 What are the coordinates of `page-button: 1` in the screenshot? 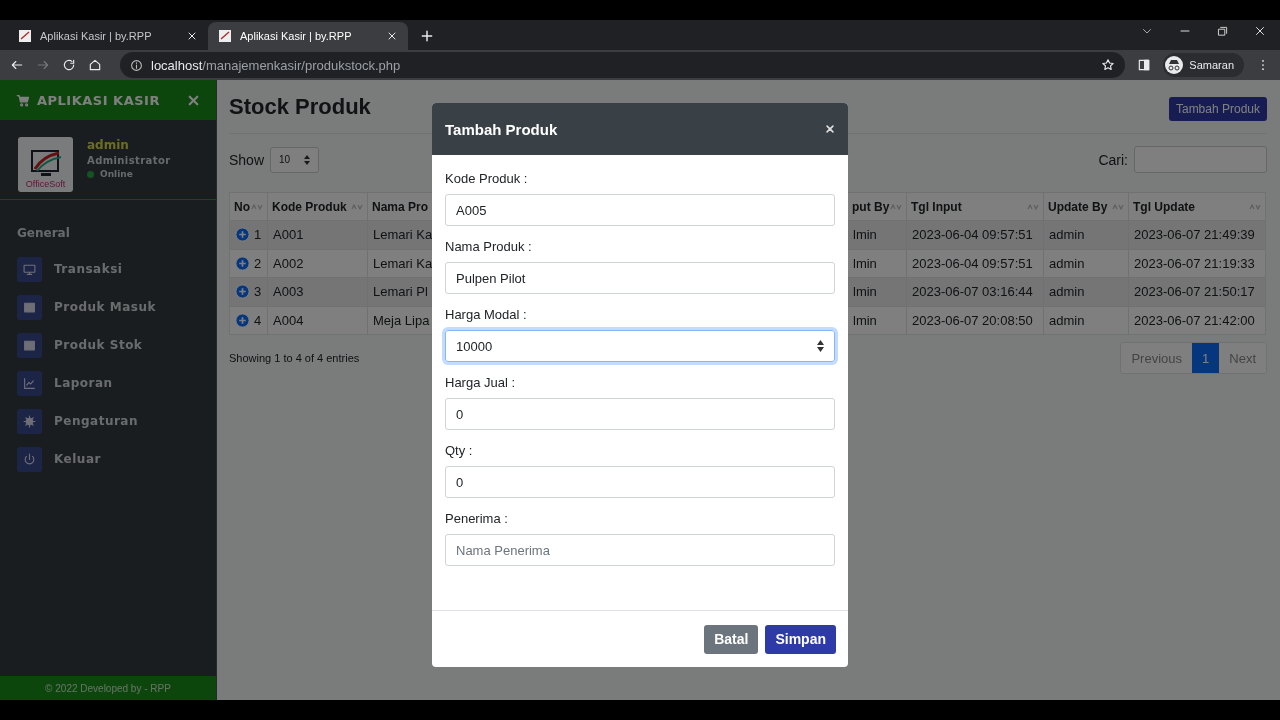 It's located at (1206, 358).